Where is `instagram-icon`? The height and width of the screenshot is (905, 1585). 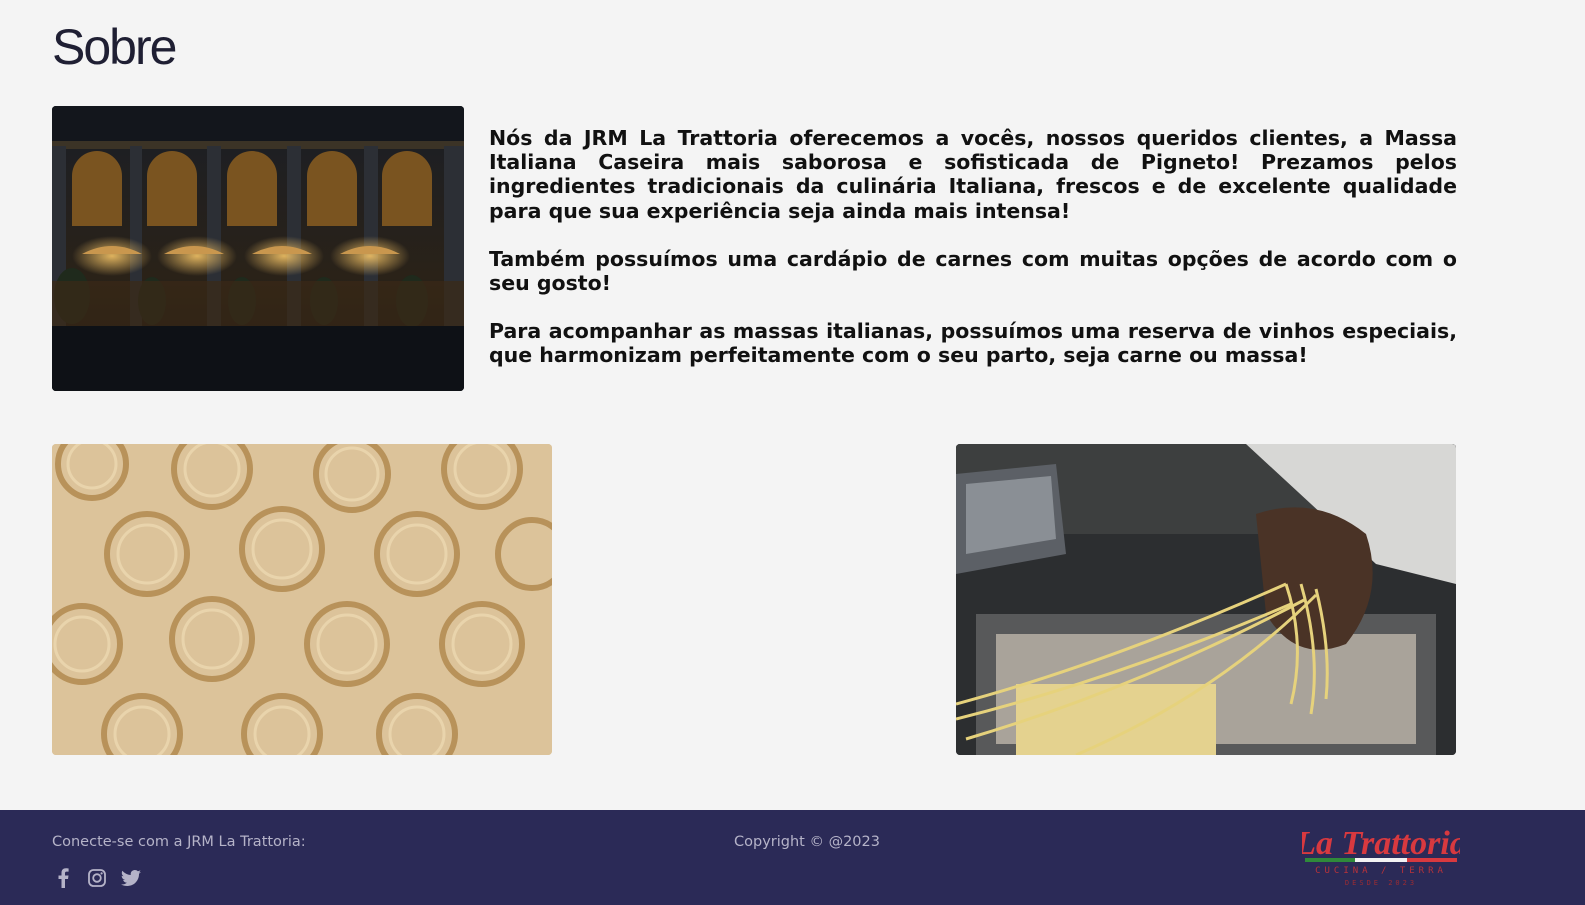 instagram-icon is located at coordinates (97, 878).